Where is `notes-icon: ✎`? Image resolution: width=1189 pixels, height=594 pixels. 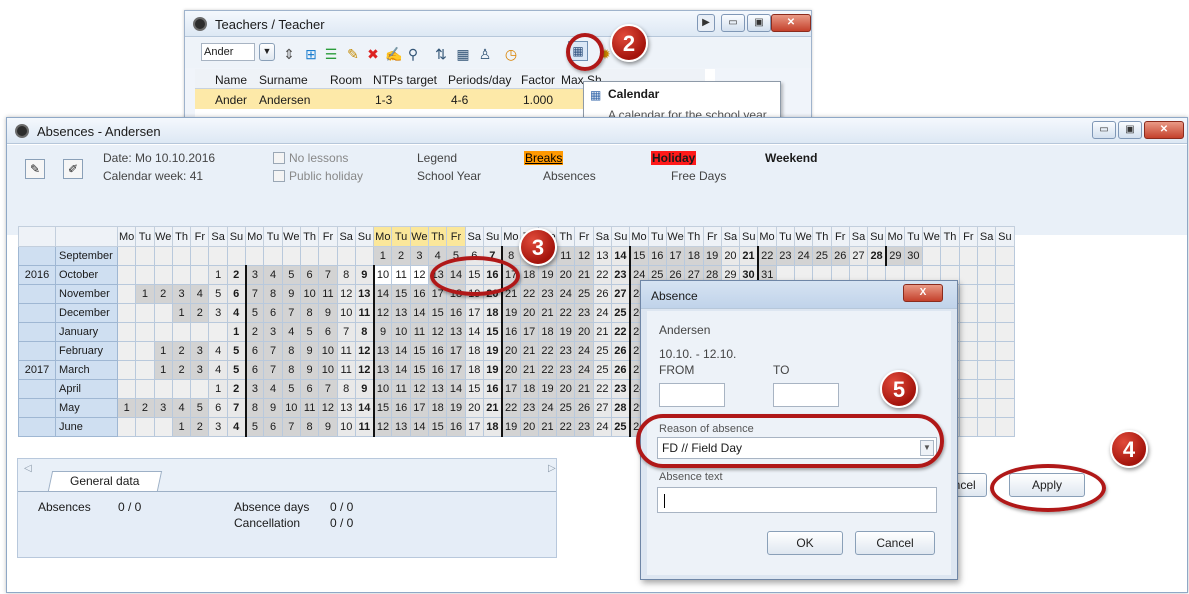
notes-icon: ✎ is located at coordinates (35, 169).